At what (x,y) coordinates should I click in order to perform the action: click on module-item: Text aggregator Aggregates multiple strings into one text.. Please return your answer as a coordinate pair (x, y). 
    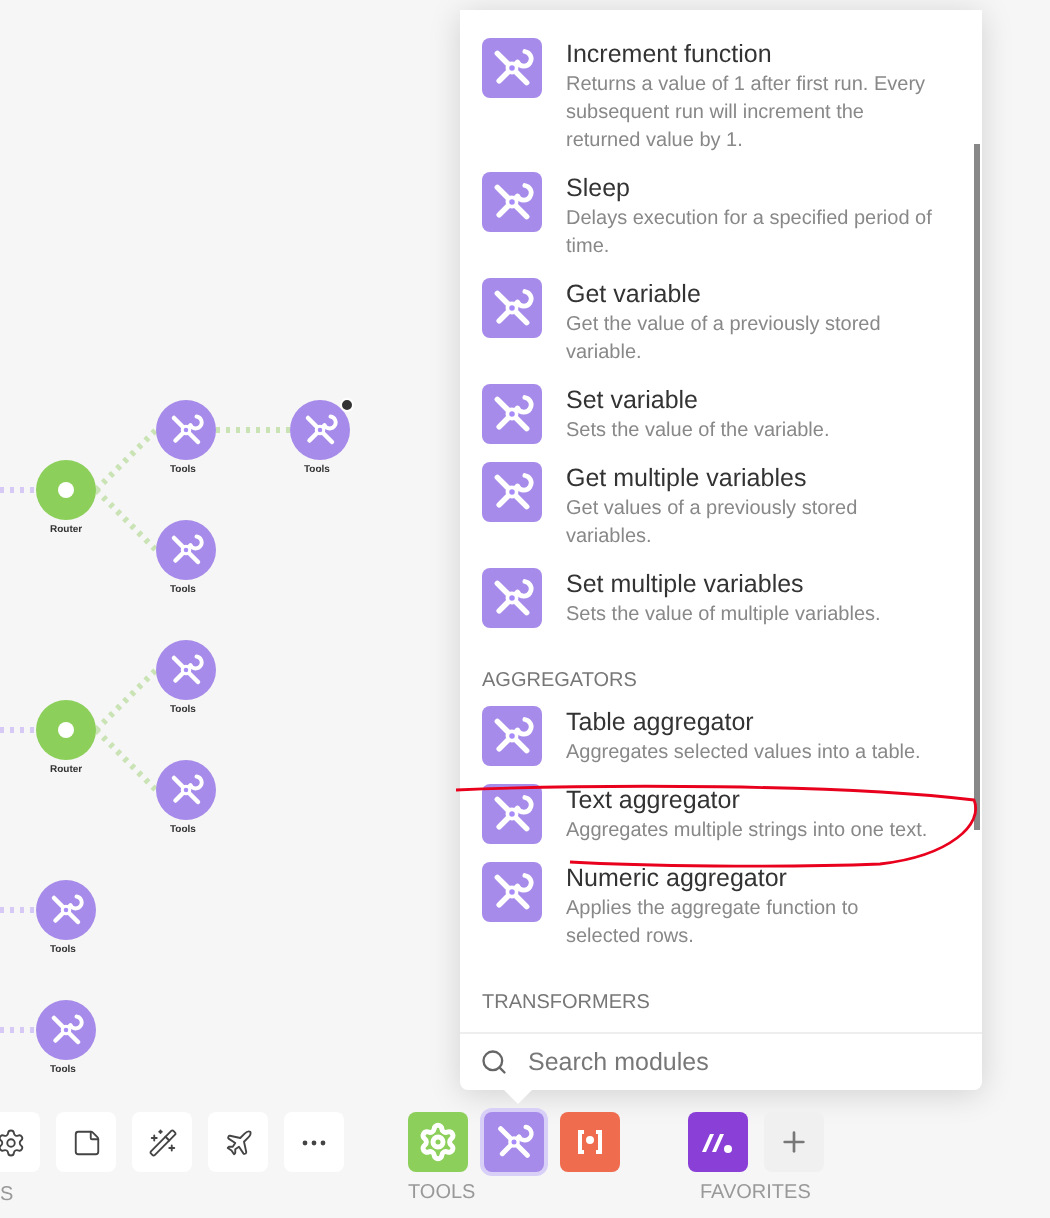
    Looking at the image, I should click on (718, 819).